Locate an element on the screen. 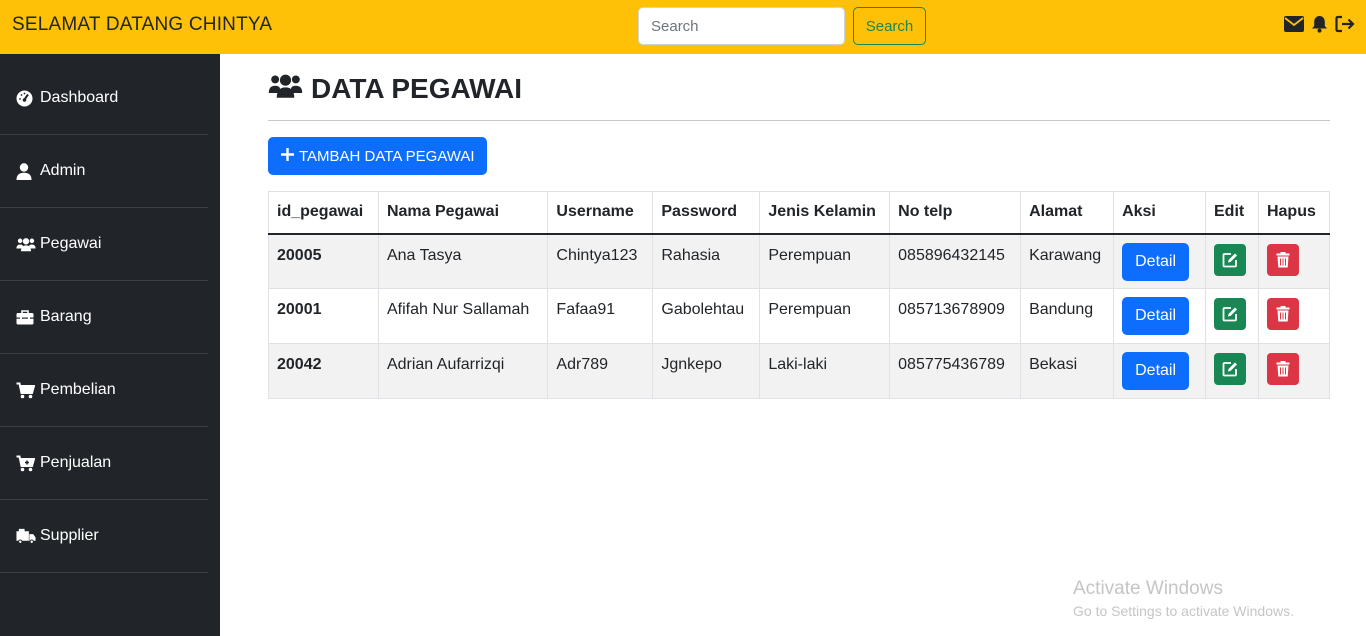 Image resolution: width=1366 pixels, height=636 pixels. column-header: Username is located at coordinates (600, 213).